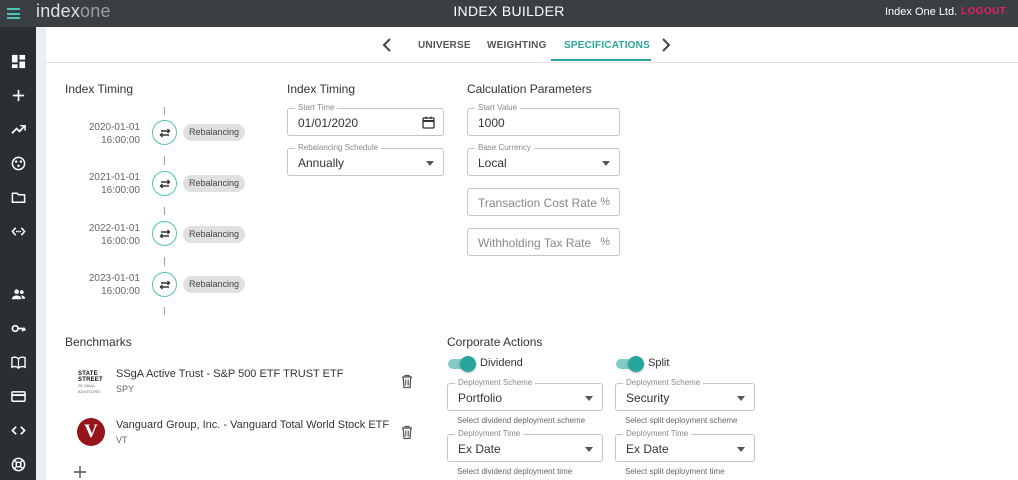 Image resolution: width=1018 pixels, height=480 pixels. I want to click on logout-button: LOGOUT, so click(983, 11).